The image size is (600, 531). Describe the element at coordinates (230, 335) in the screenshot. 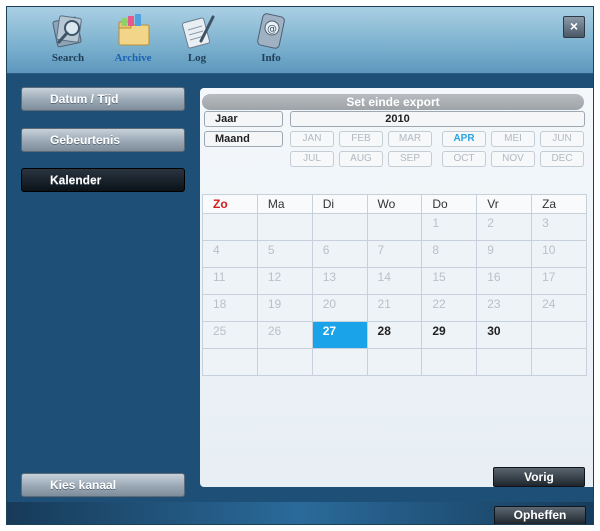

I see `day-cell: 25` at that location.